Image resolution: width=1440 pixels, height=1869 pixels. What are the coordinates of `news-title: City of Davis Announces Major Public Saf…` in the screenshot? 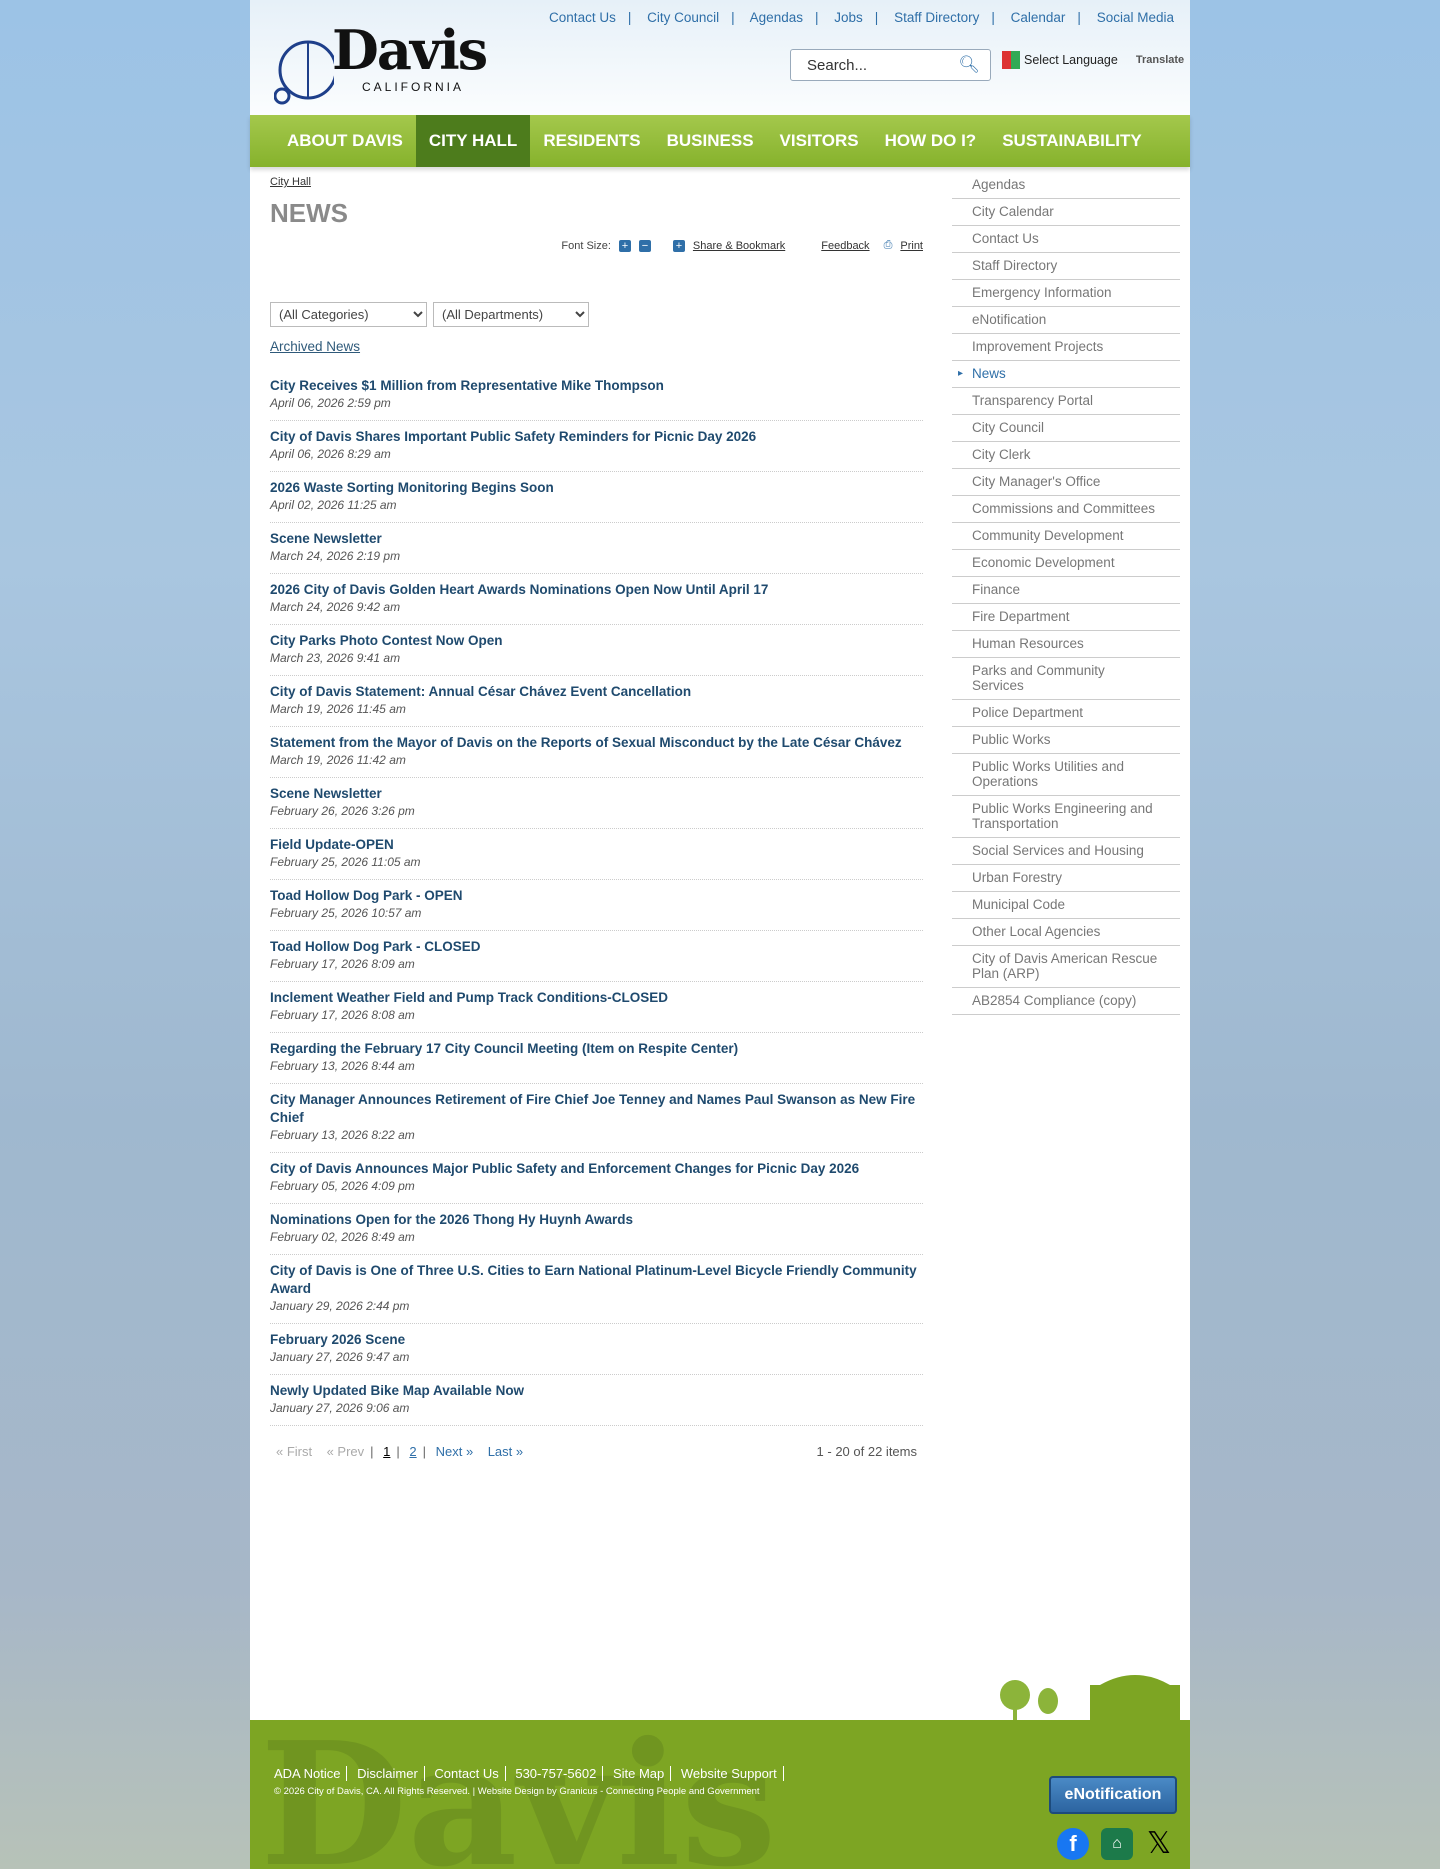 It's located at (596, 1169).